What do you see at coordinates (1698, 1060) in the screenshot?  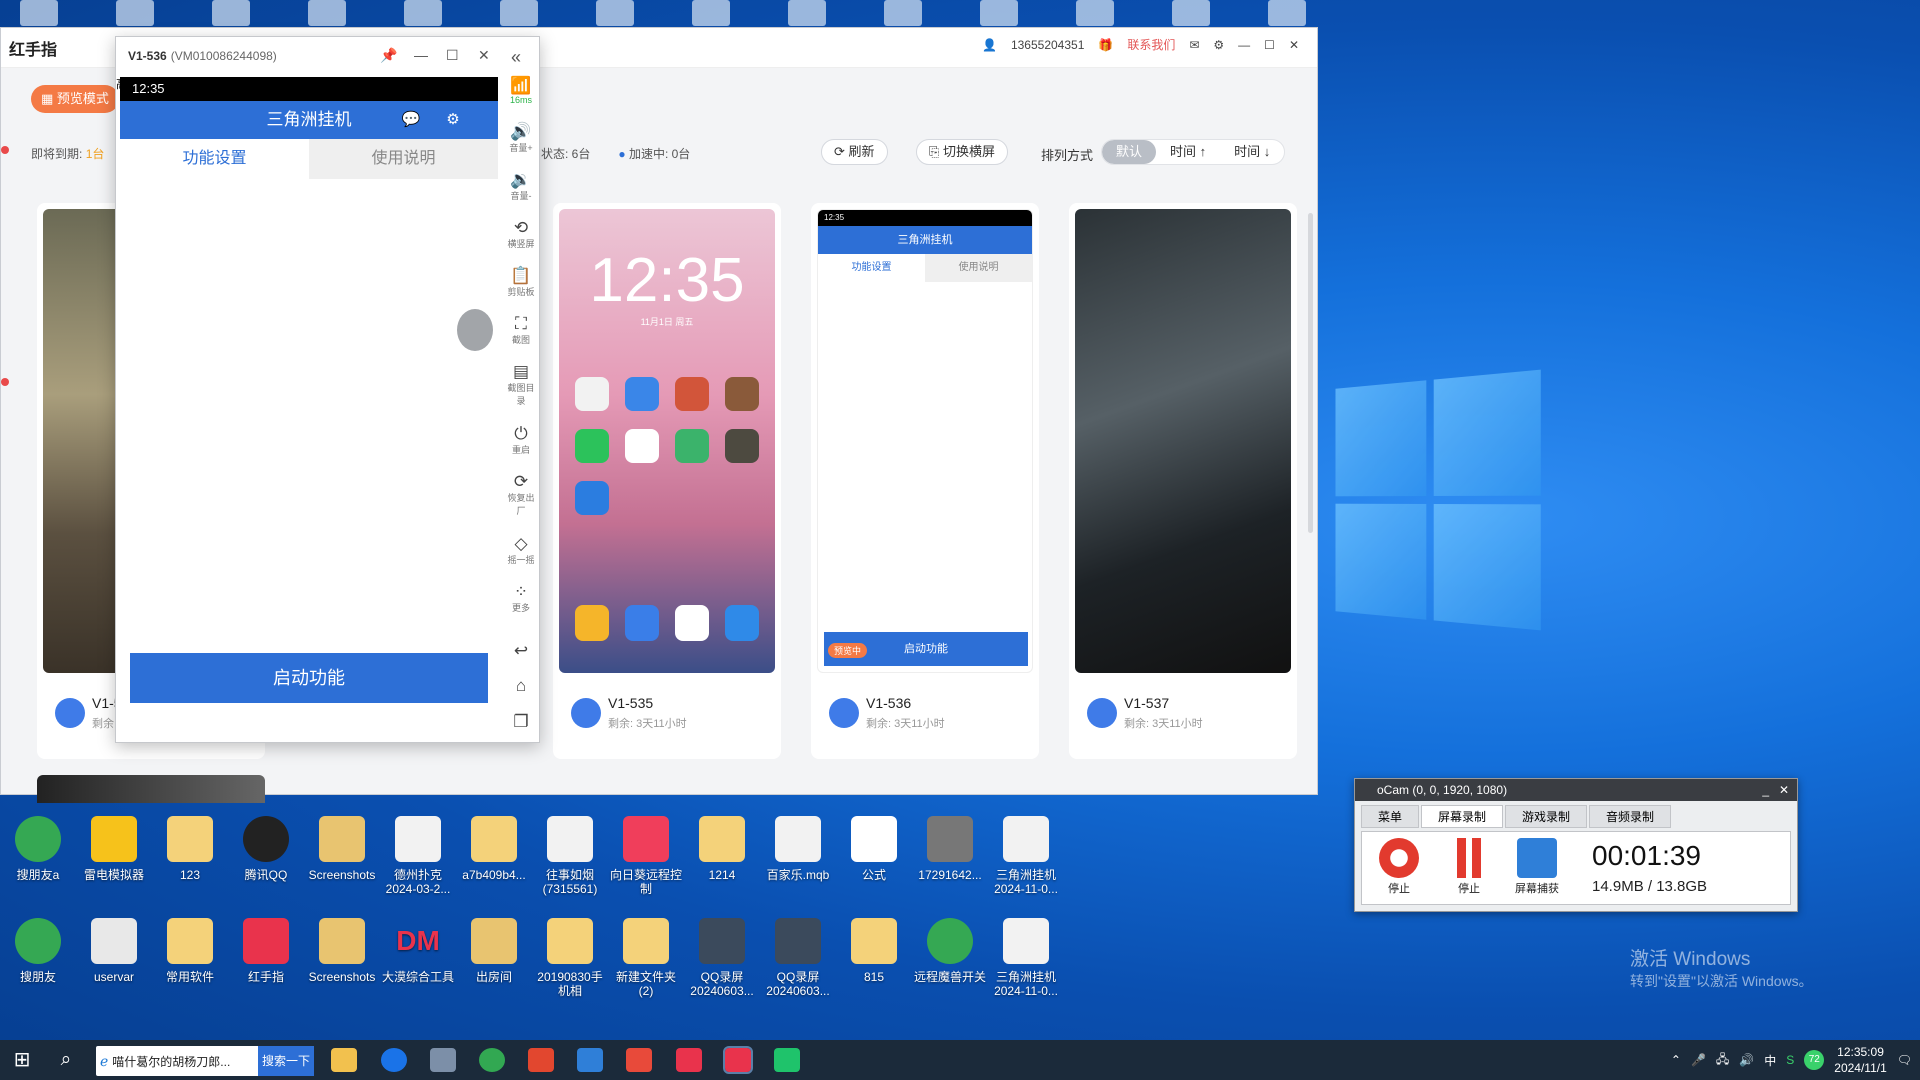 I see `microphone-icon: 🎤` at bounding box center [1698, 1060].